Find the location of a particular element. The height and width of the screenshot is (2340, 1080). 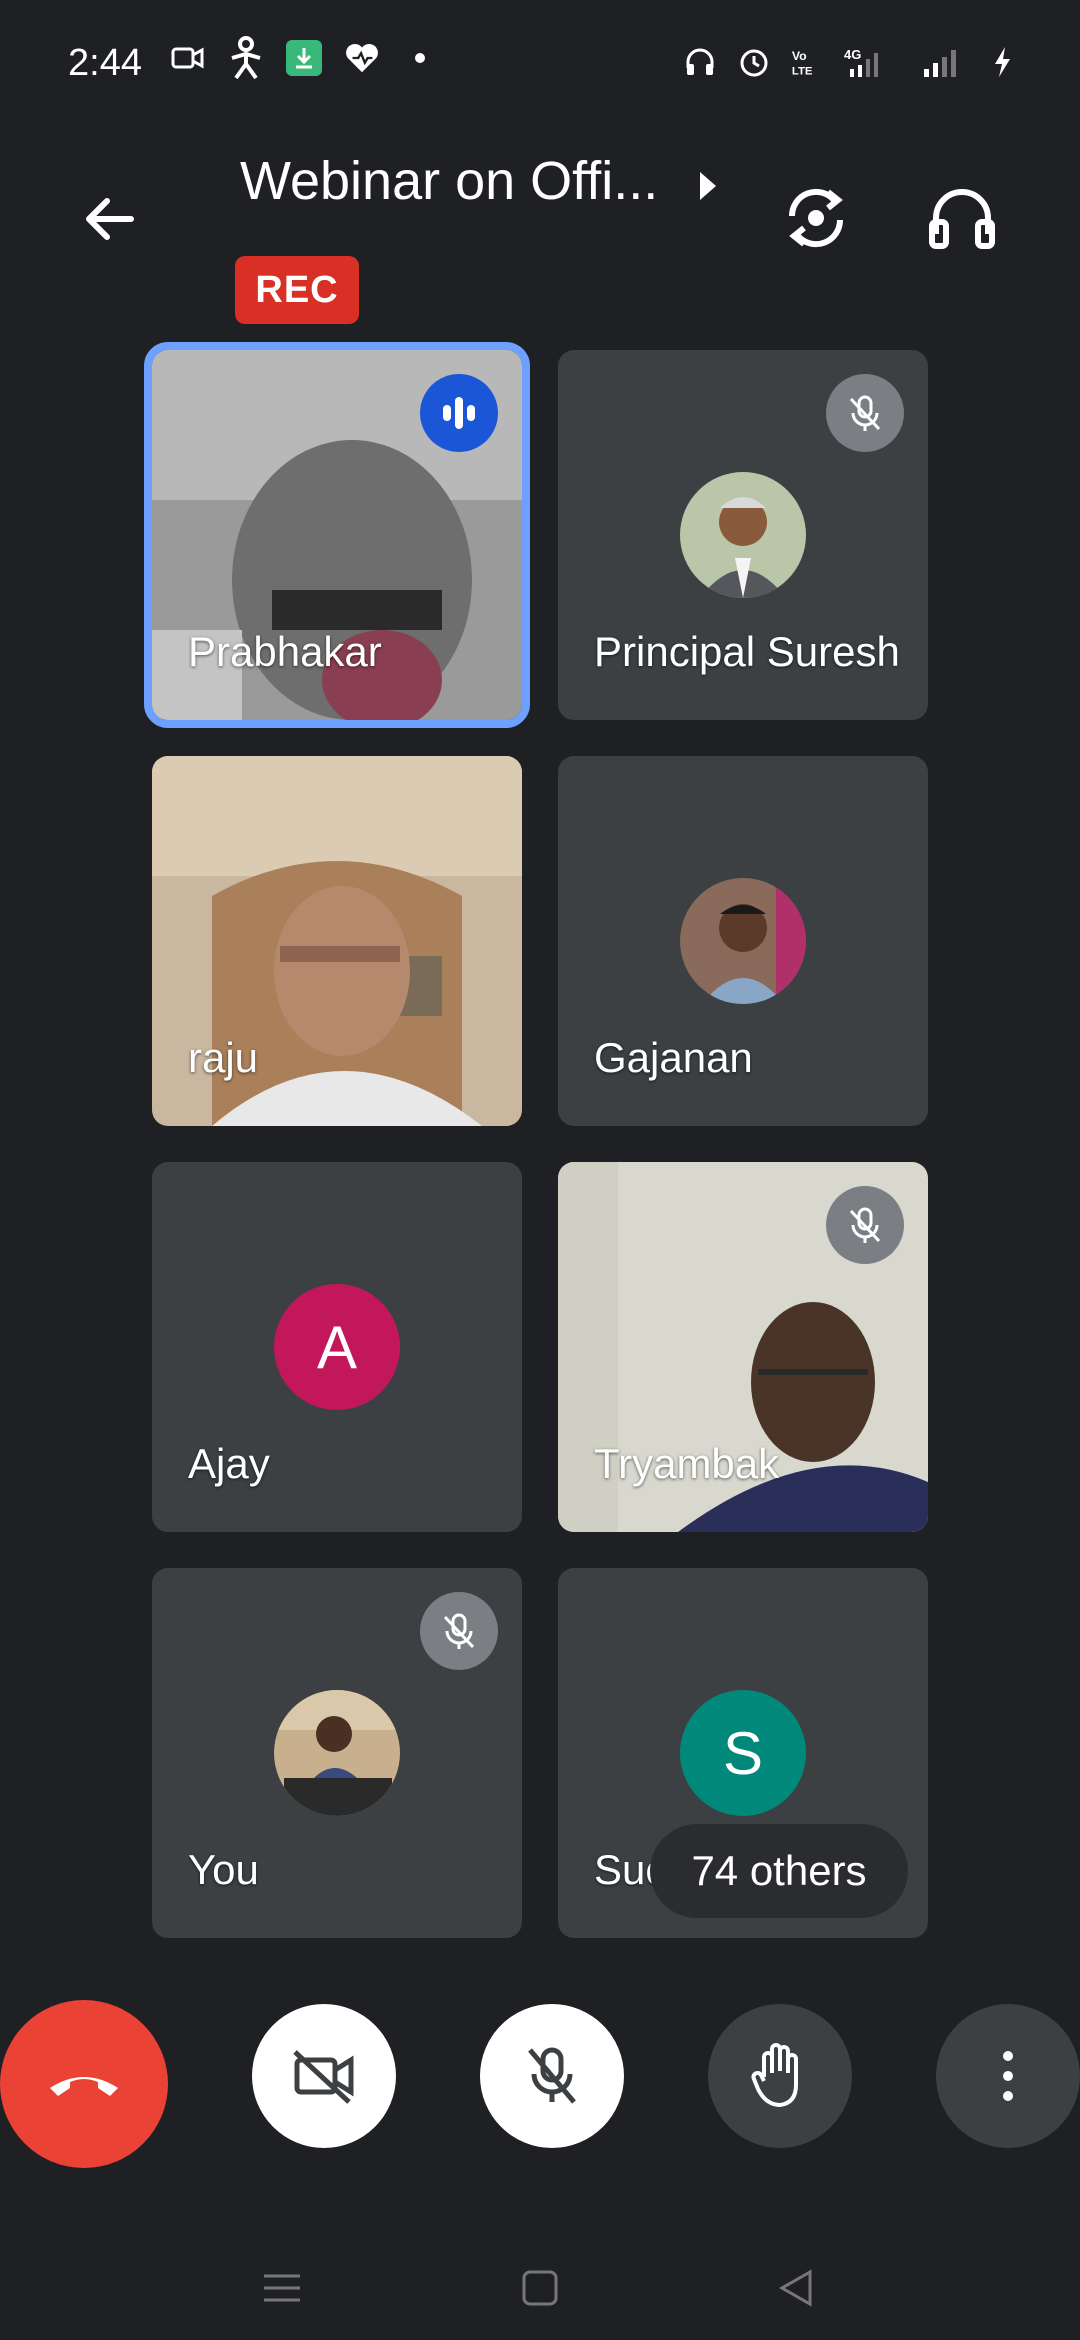

participant-tile-gajanan: Gajanan is located at coordinates (743, 941).